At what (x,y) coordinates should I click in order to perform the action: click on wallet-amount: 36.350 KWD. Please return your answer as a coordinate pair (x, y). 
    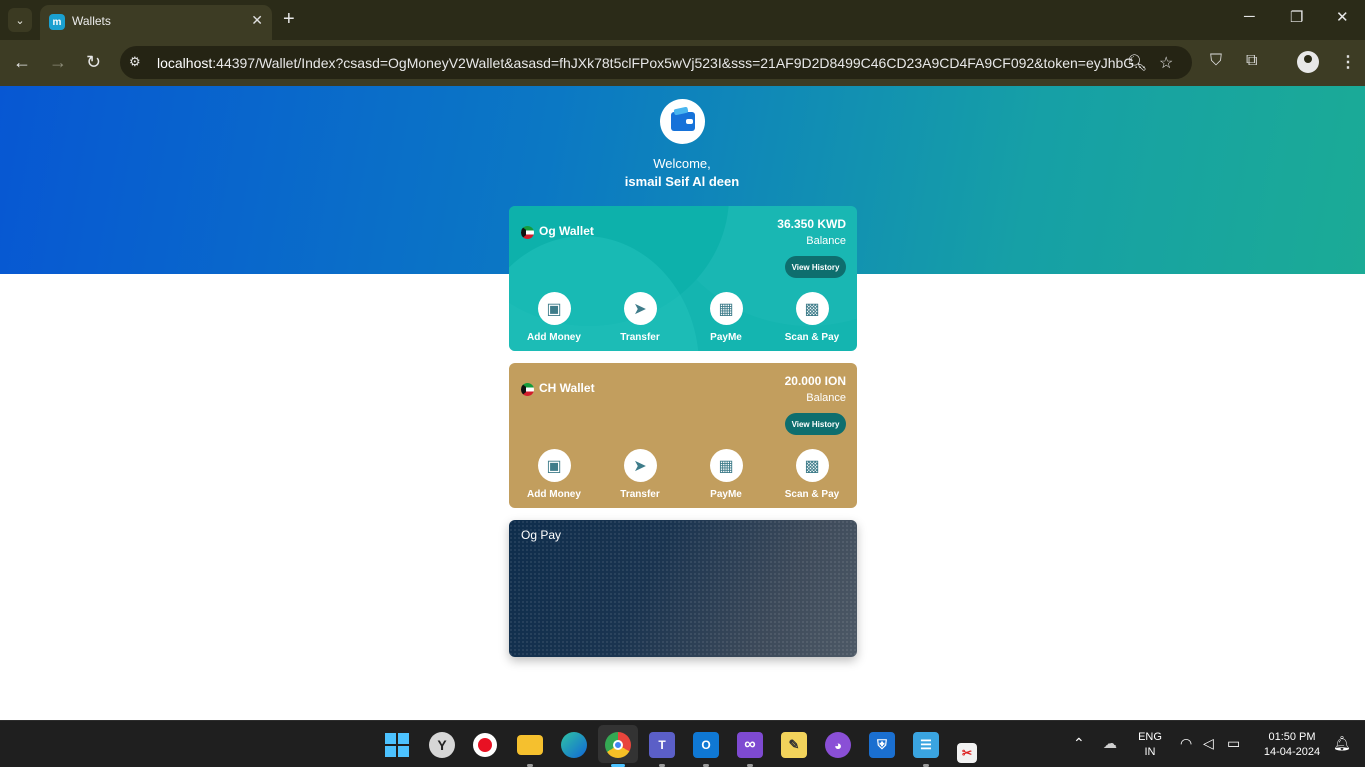
    Looking at the image, I should click on (811, 224).